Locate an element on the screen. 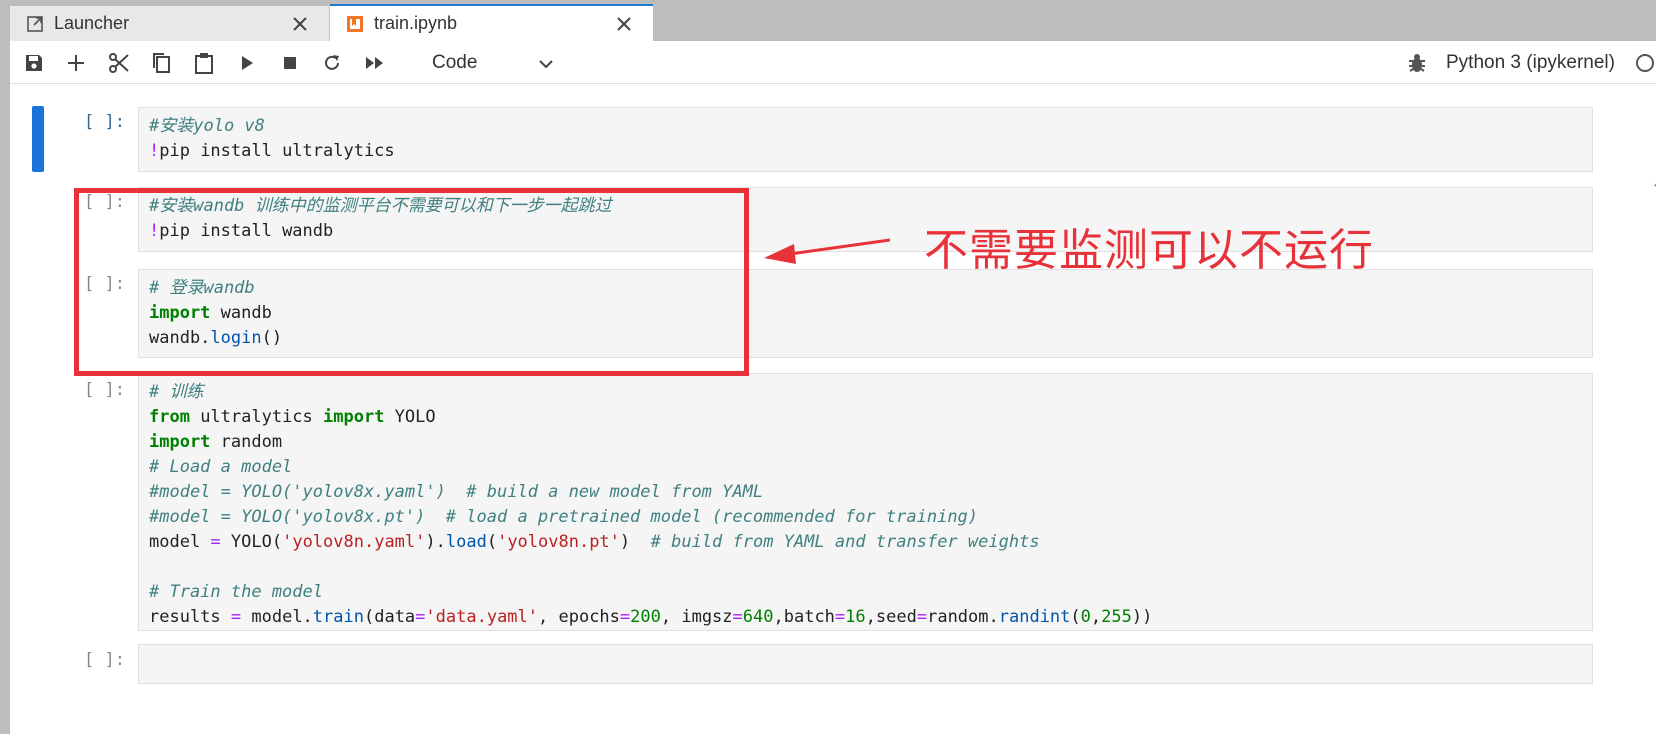 This screenshot has width=1656, height=734. bug-icon is located at coordinates (1417, 63).